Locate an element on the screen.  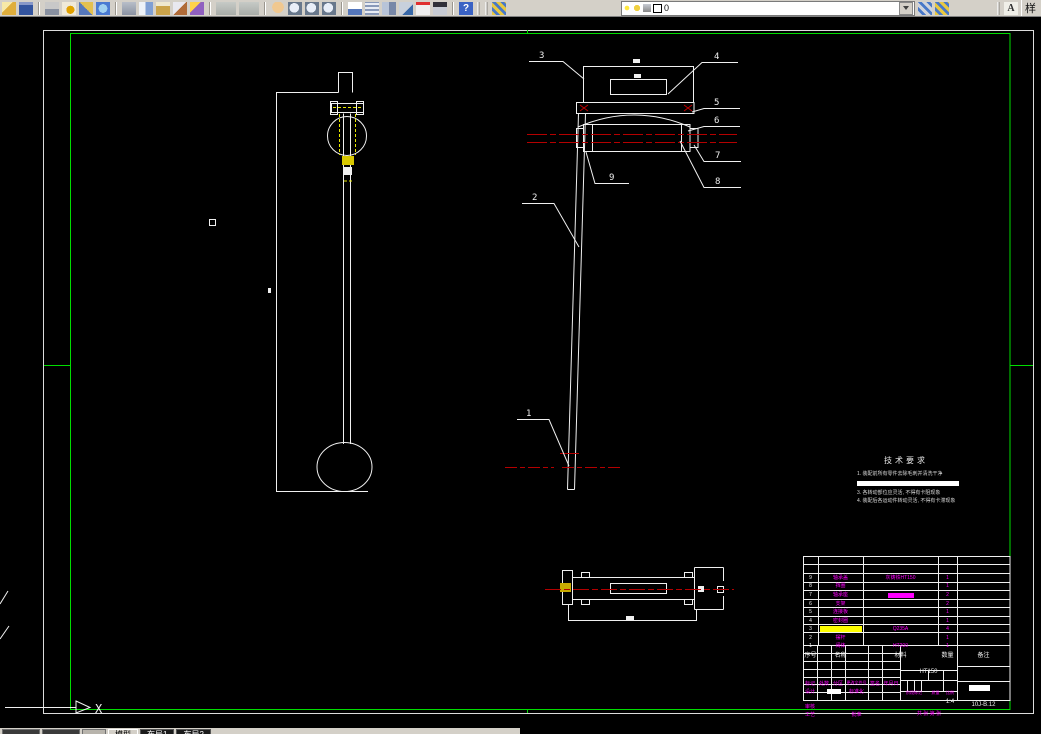
chevron-down-icon is located at coordinates (906, 8).